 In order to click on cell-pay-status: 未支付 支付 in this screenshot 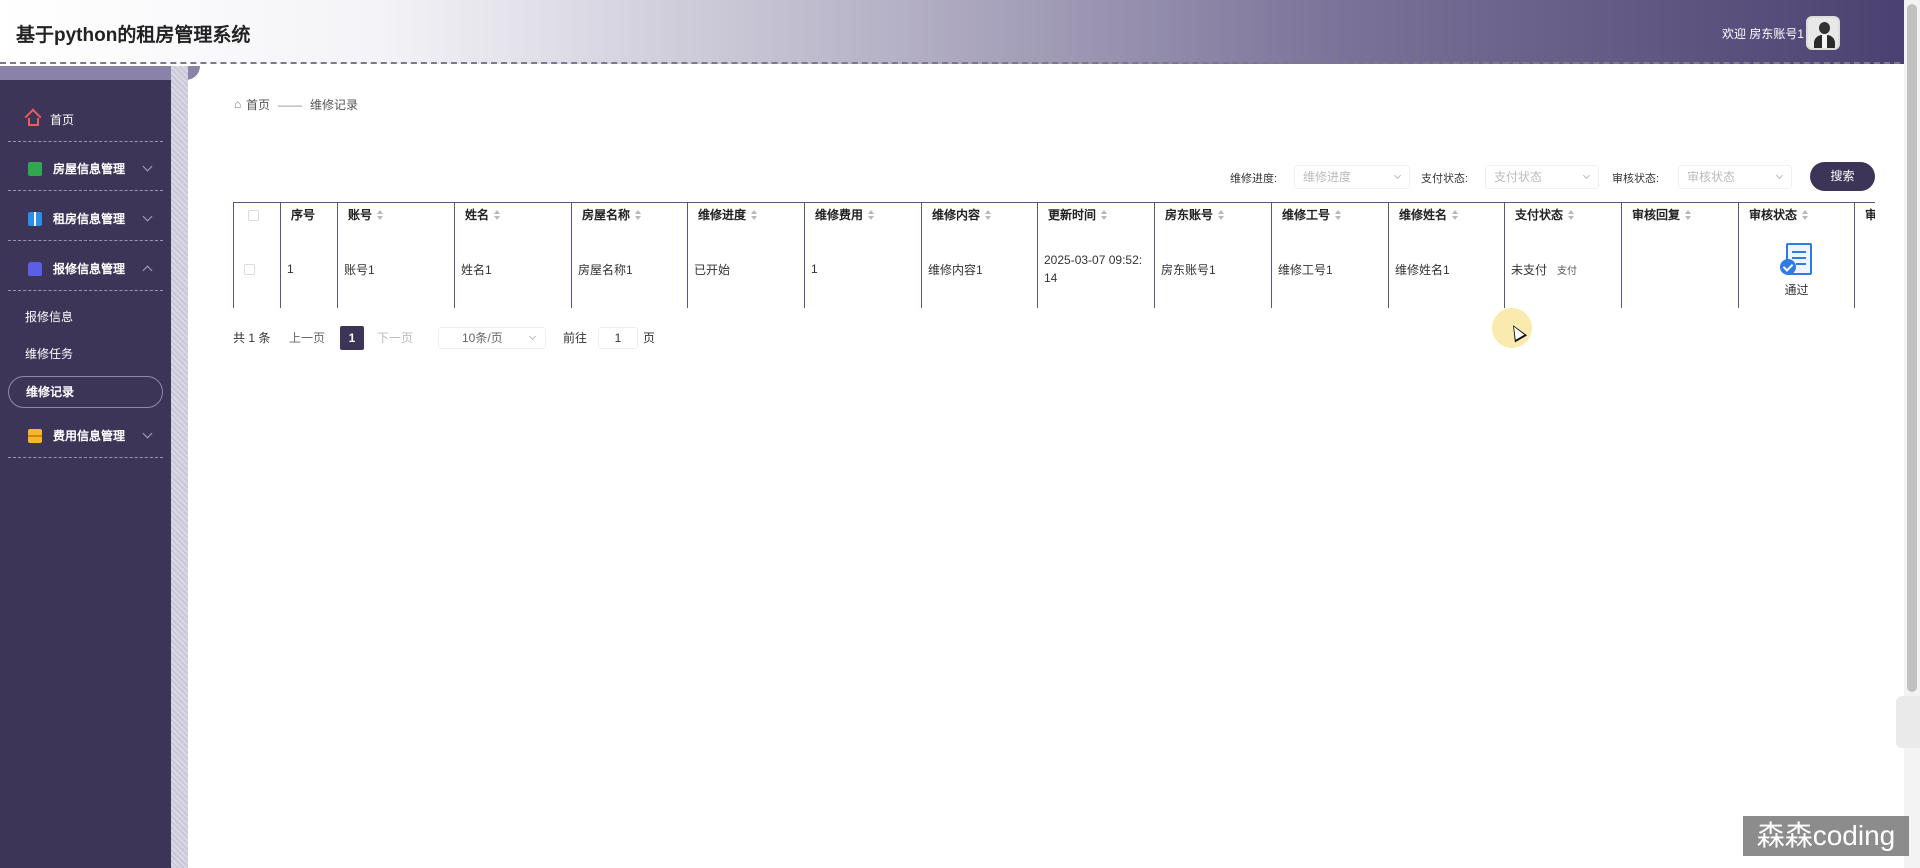, I will do `click(1562, 268)`.